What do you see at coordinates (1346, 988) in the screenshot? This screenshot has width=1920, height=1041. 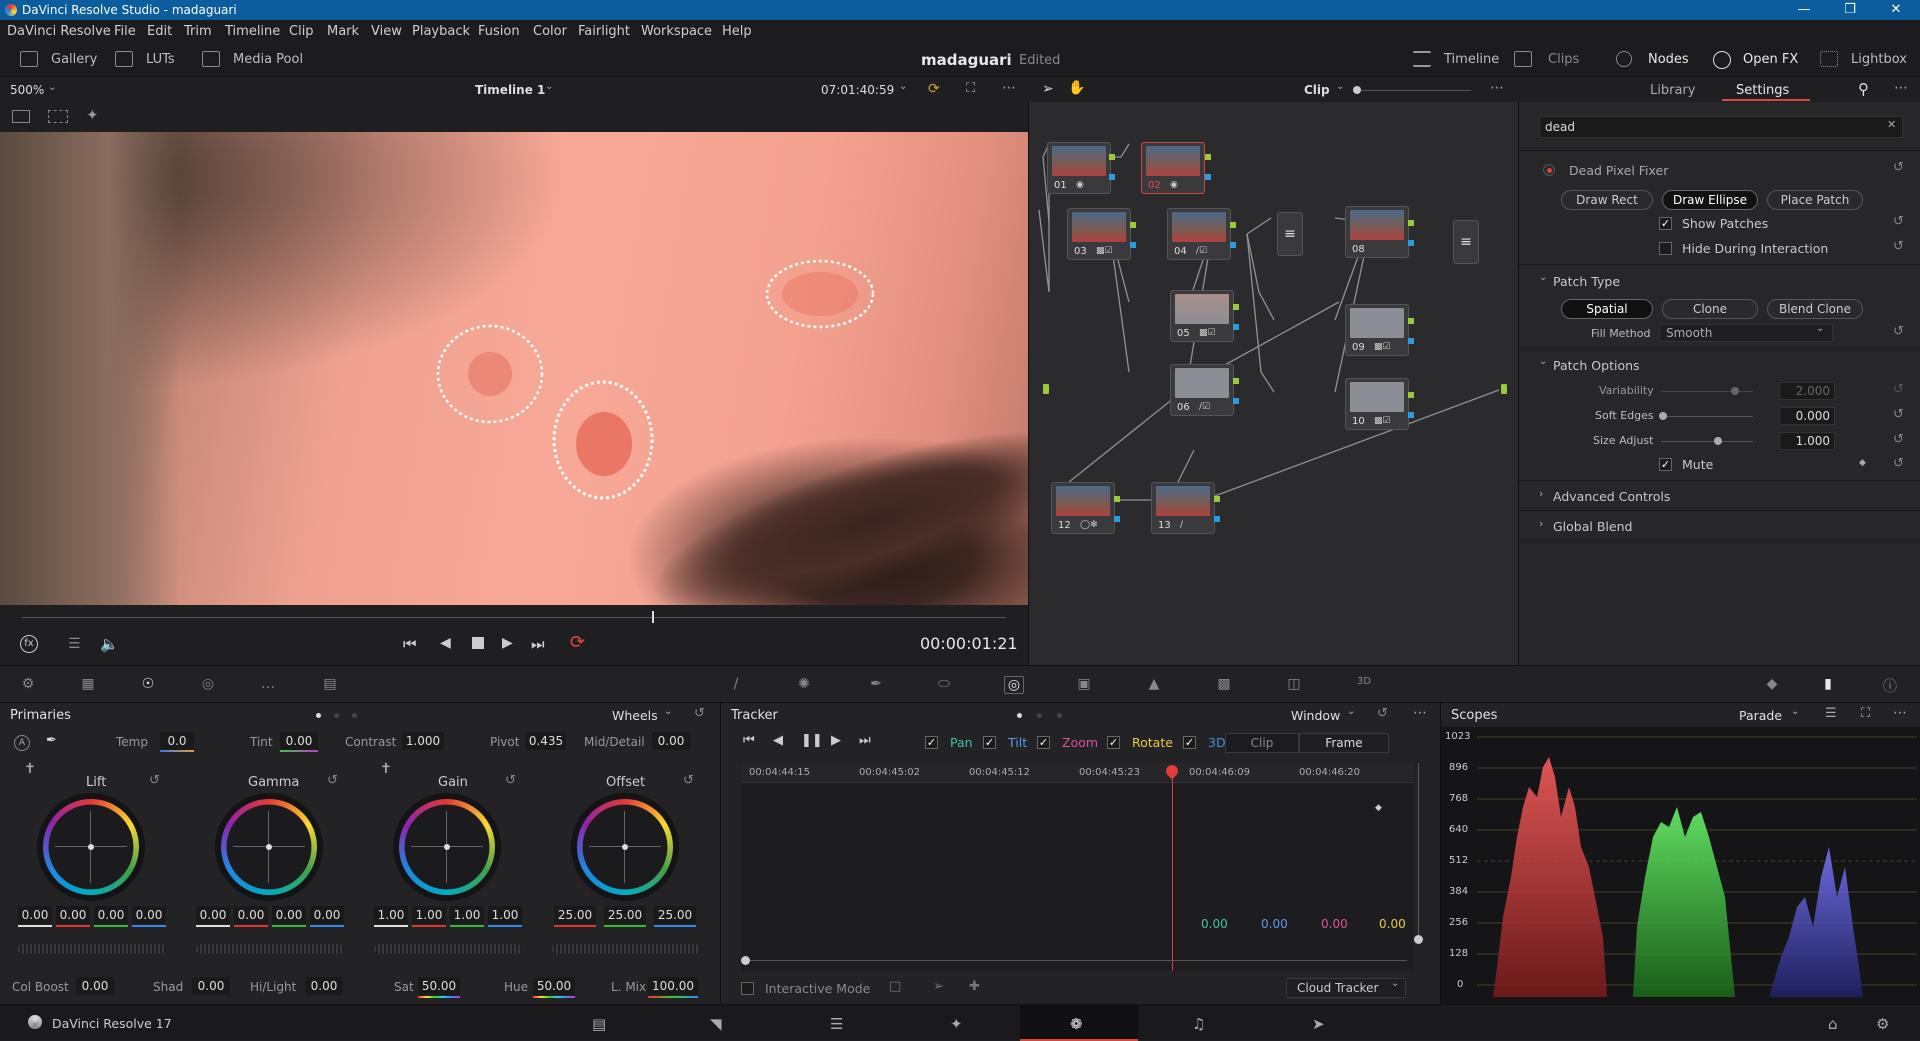 I see `cloud-tracker-dropdown: Cloud Tracker ⌄` at bounding box center [1346, 988].